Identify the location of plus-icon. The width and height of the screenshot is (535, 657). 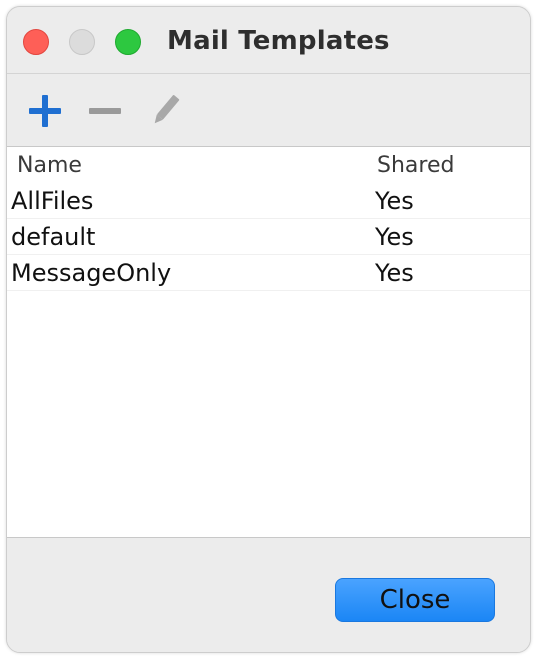
(45, 111).